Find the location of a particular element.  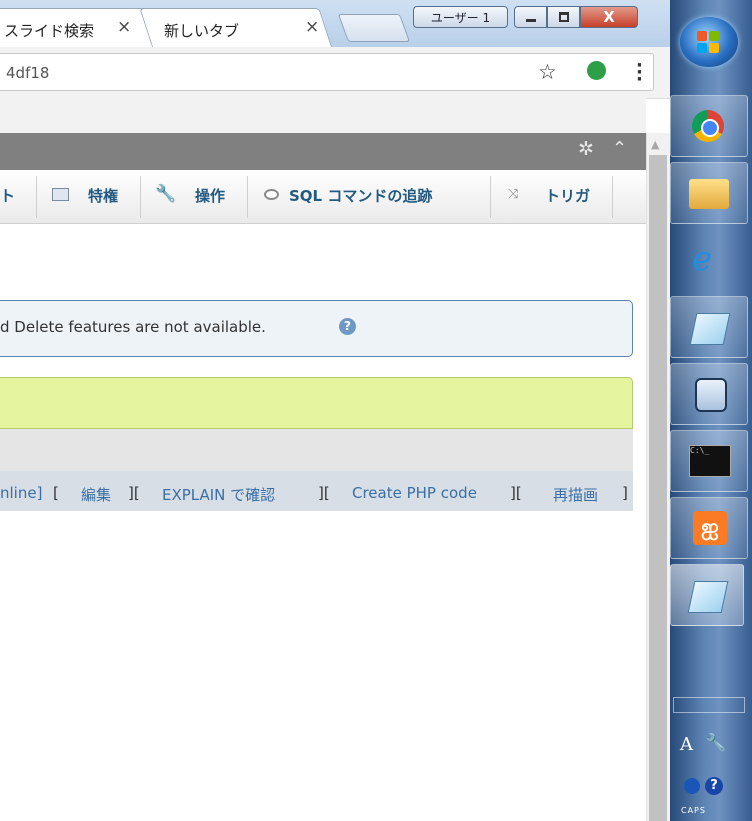

bracket: [ is located at coordinates (56, 493).